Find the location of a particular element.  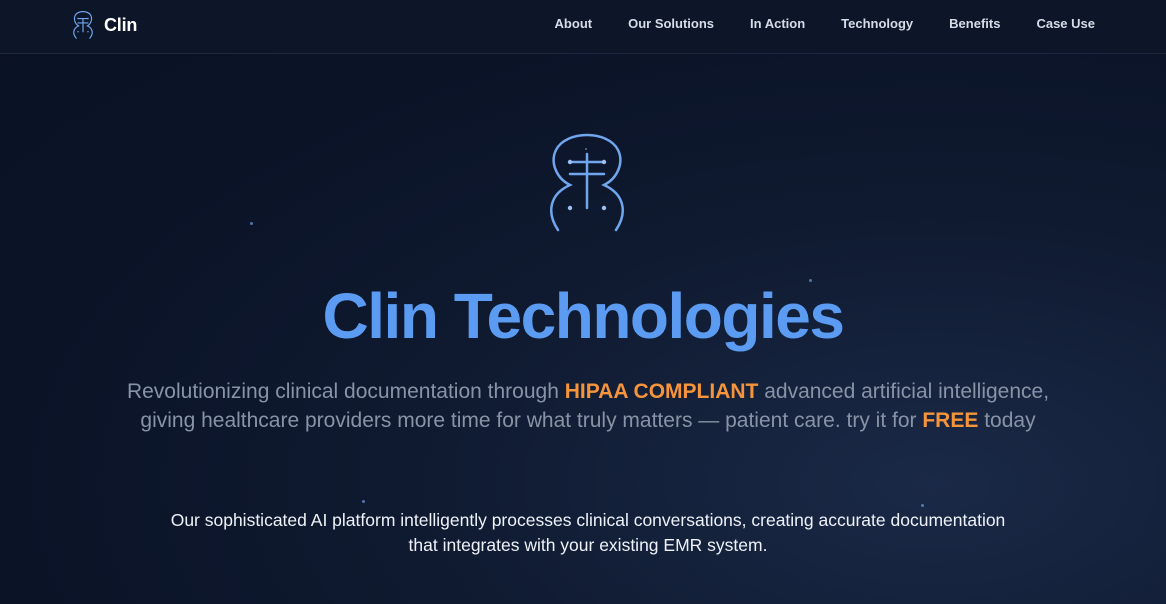

nav-link-case-use: Case Use is located at coordinates (1065, 23).